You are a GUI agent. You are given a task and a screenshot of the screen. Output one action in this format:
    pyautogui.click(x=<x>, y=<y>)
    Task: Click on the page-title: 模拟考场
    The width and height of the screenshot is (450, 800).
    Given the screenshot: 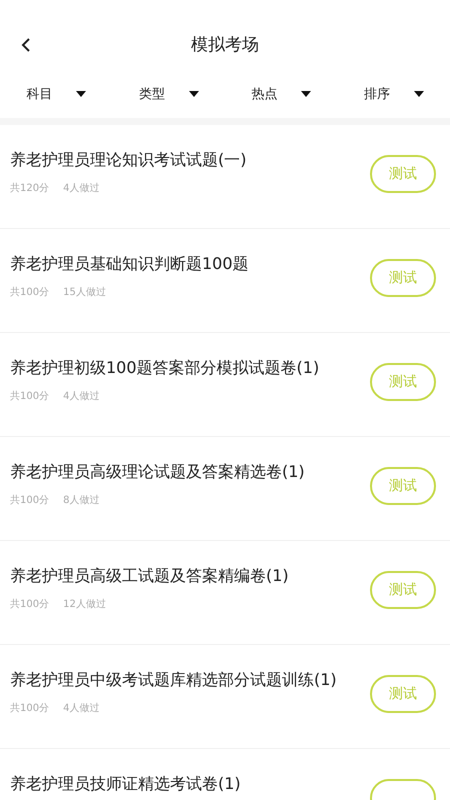 What is the action you would take?
    pyautogui.click(x=225, y=45)
    